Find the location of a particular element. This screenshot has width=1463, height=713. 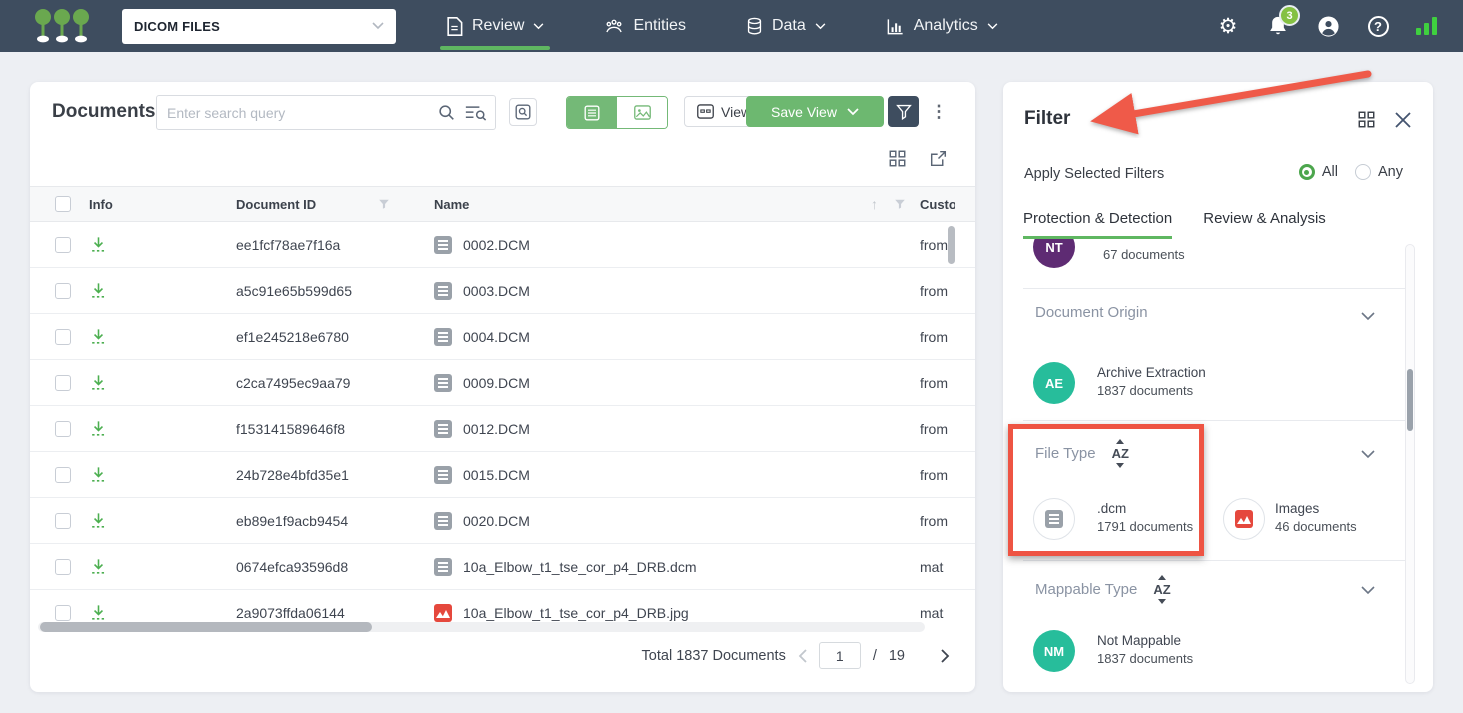

table-row: ef1e245218e6780 0004.DCM from is located at coordinates (502, 337).